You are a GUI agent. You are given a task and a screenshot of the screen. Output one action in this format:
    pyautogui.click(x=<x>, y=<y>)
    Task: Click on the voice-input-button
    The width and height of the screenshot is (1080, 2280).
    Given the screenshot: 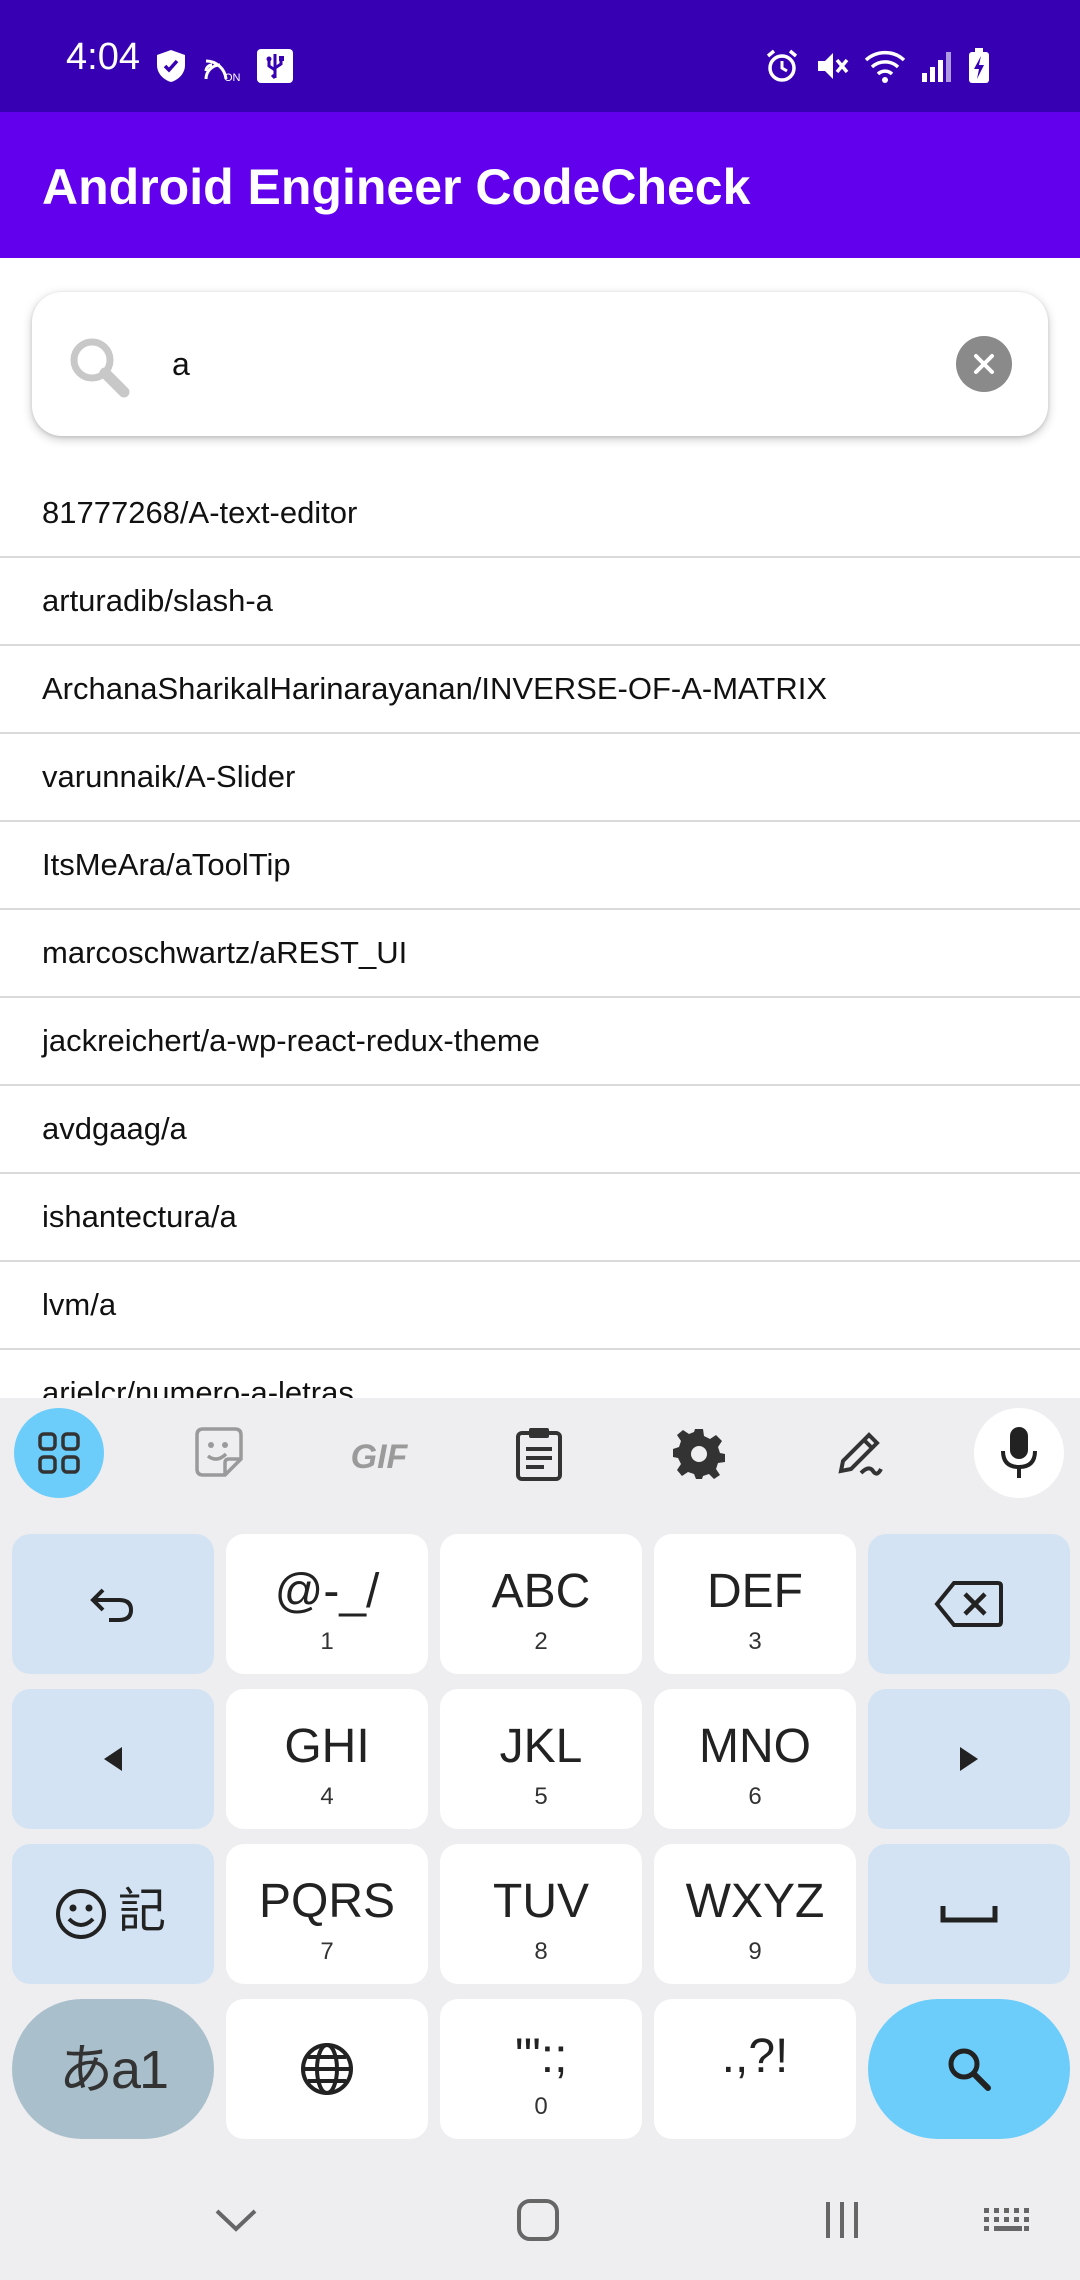 What is the action you would take?
    pyautogui.click(x=1019, y=1453)
    